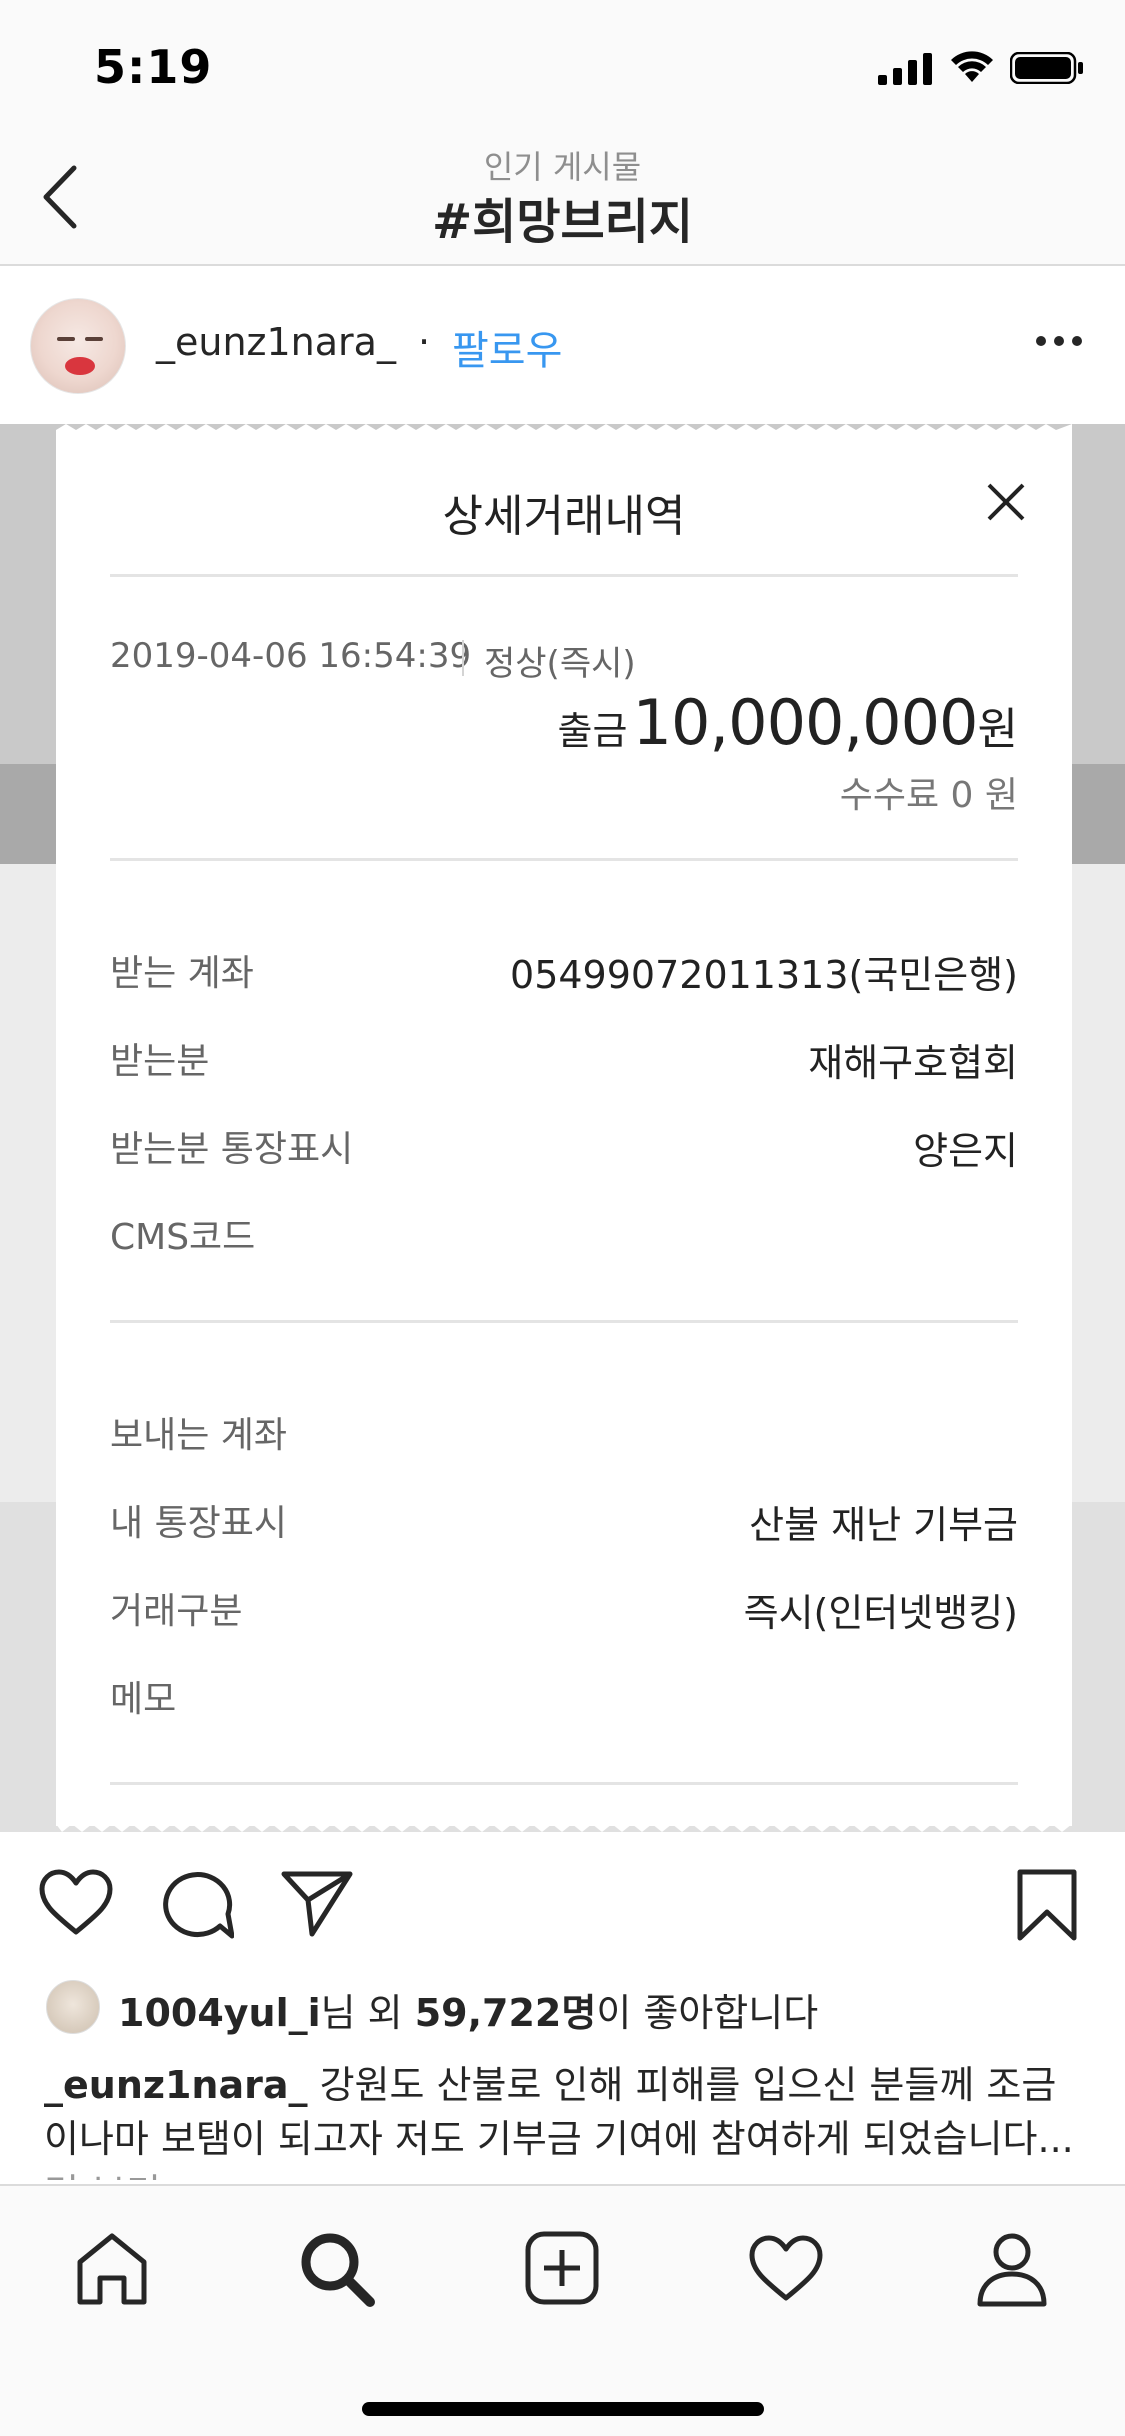 Image resolution: width=1125 pixels, height=2436 pixels. What do you see at coordinates (276, 342) in the screenshot?
I see `post-username: _eunz1nara_` at bounding box center [276, 342].